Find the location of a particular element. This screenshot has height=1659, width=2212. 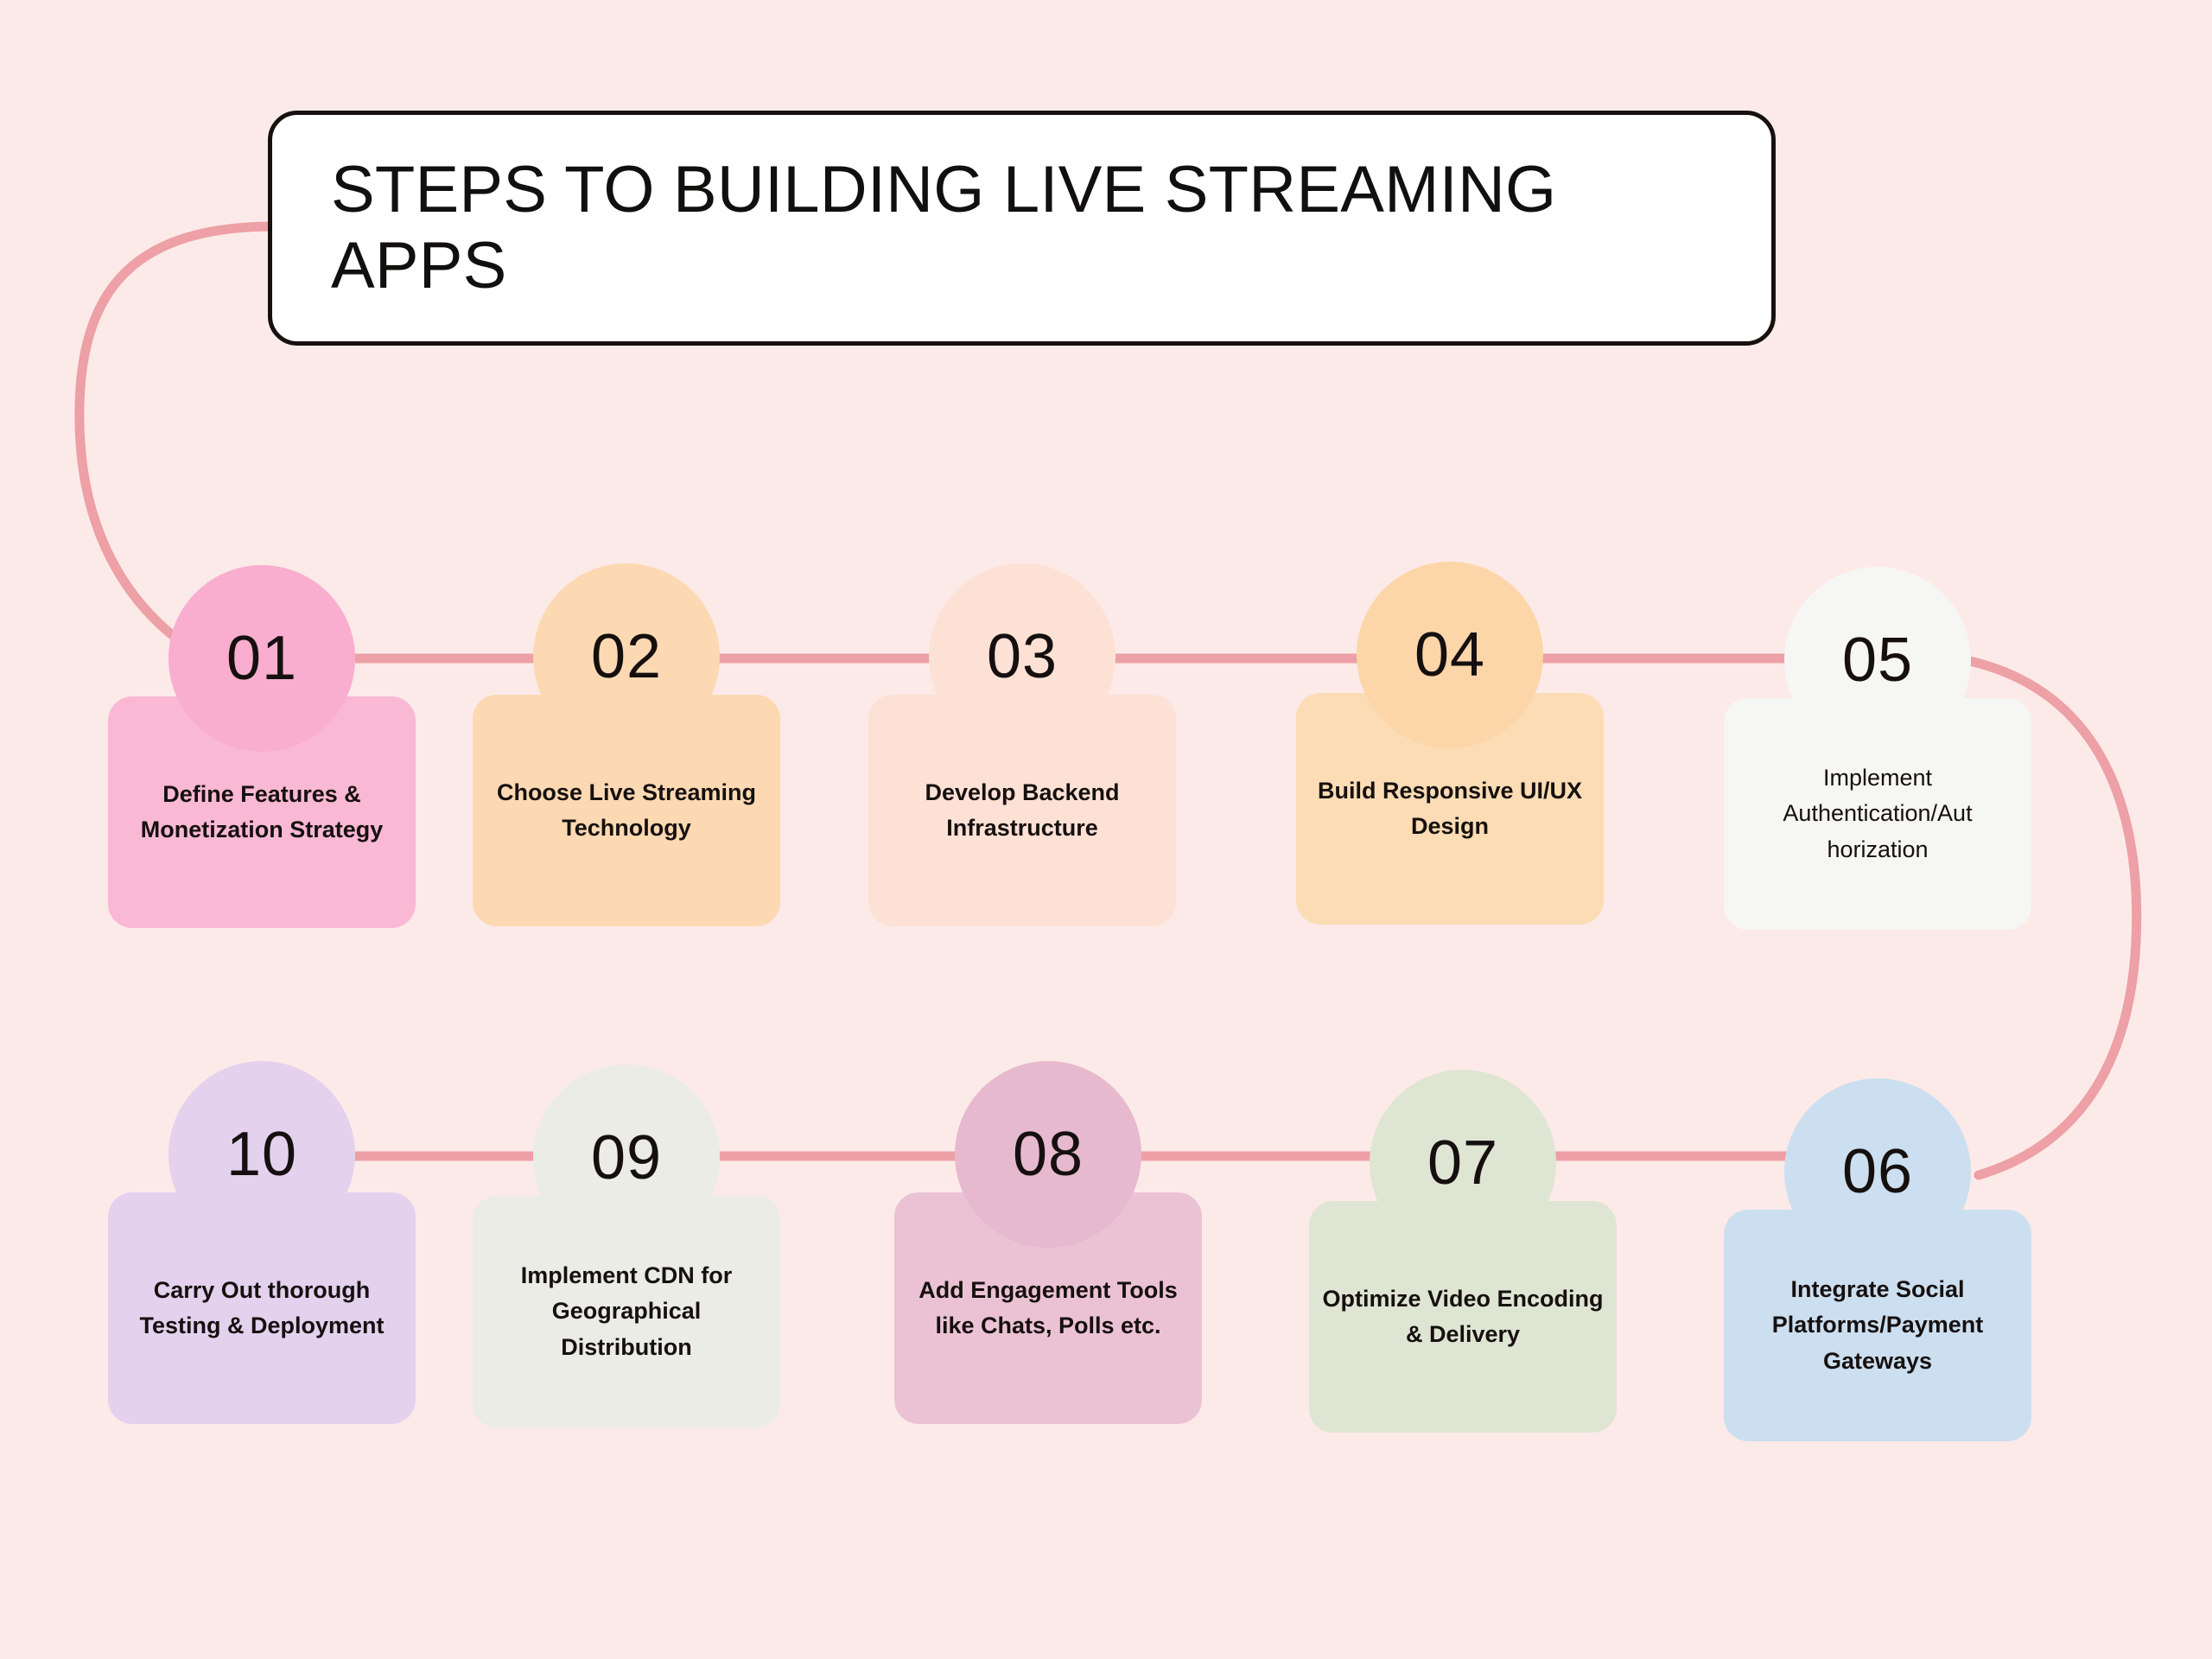

step-number-01: 01 is located at coordinates (262, 658).